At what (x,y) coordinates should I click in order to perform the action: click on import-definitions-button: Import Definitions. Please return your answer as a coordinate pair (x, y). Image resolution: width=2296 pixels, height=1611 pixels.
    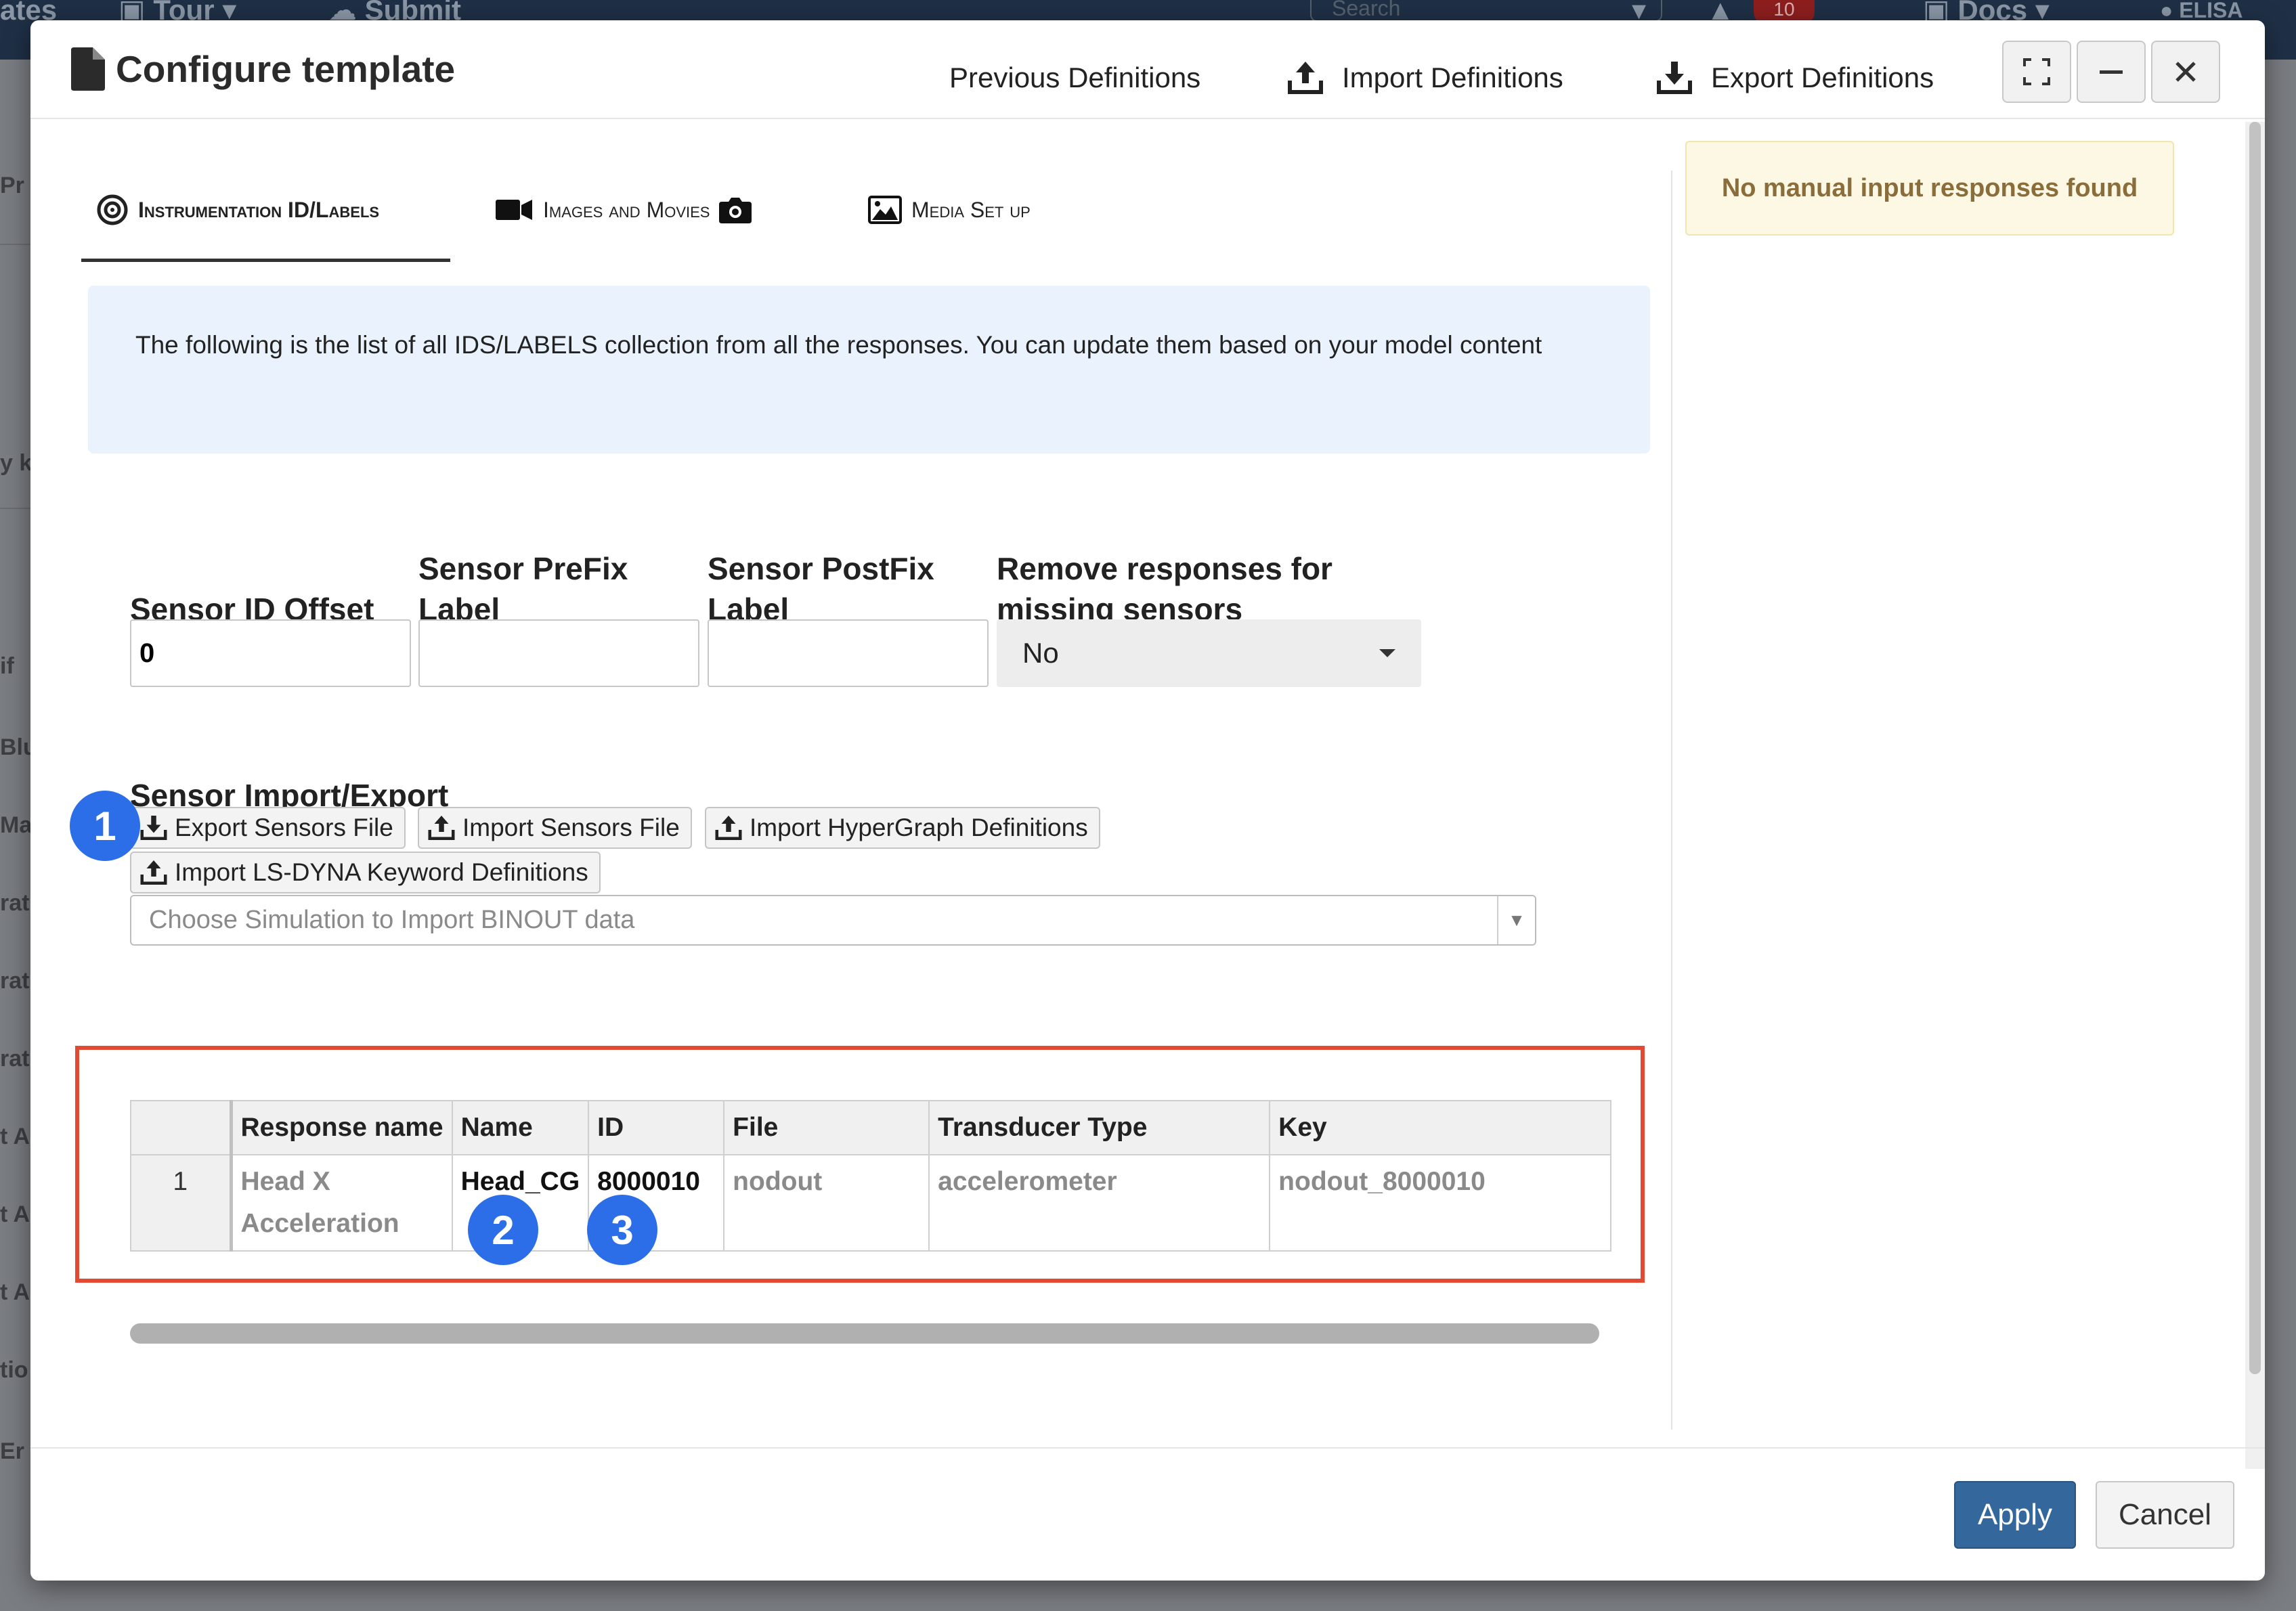
    Looking at the image, I should click on (1424, 78).